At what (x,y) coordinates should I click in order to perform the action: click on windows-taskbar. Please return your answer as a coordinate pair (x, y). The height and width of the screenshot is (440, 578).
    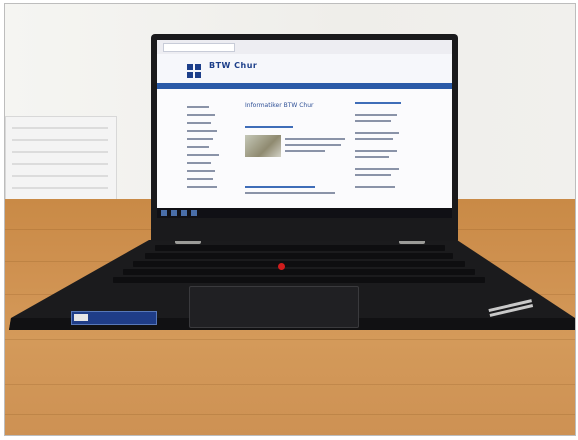
    Looking at the image, I should click on (304, 213).